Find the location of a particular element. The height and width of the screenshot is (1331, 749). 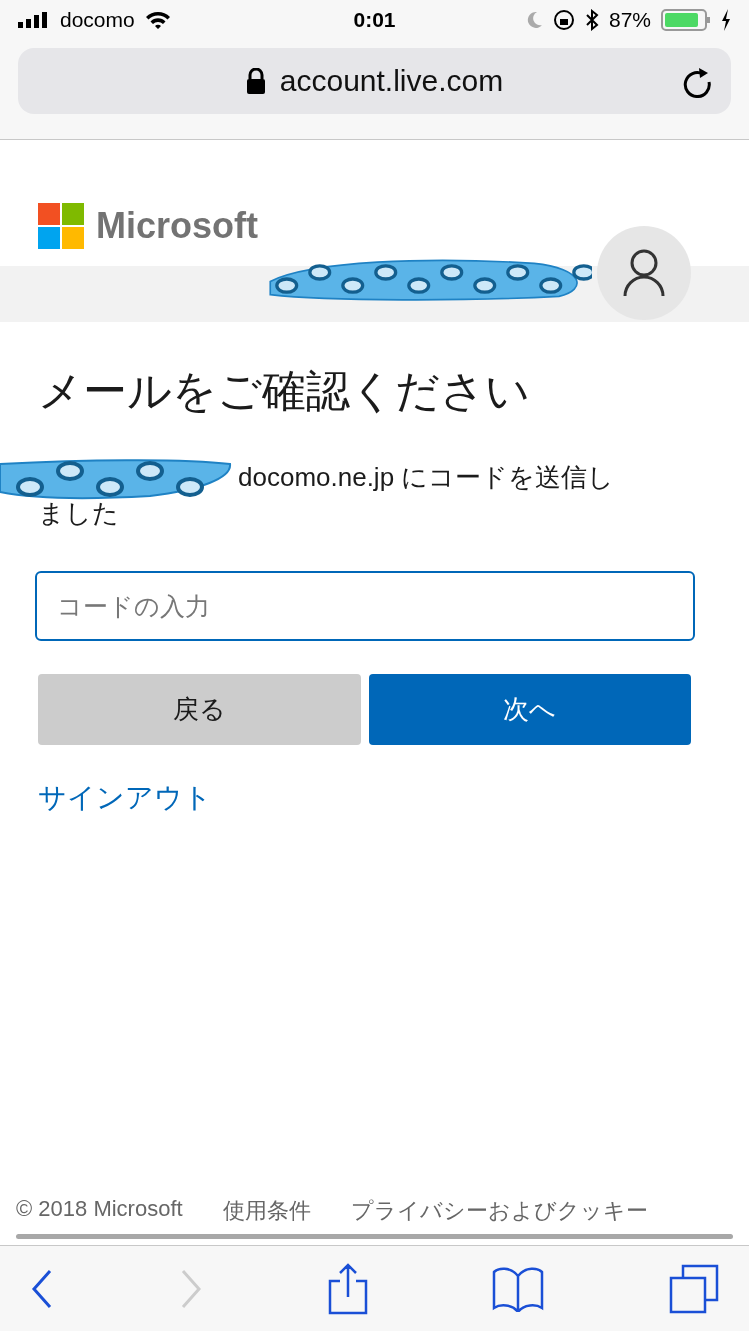

tabs-icon is located at coordinates (694, 1288).